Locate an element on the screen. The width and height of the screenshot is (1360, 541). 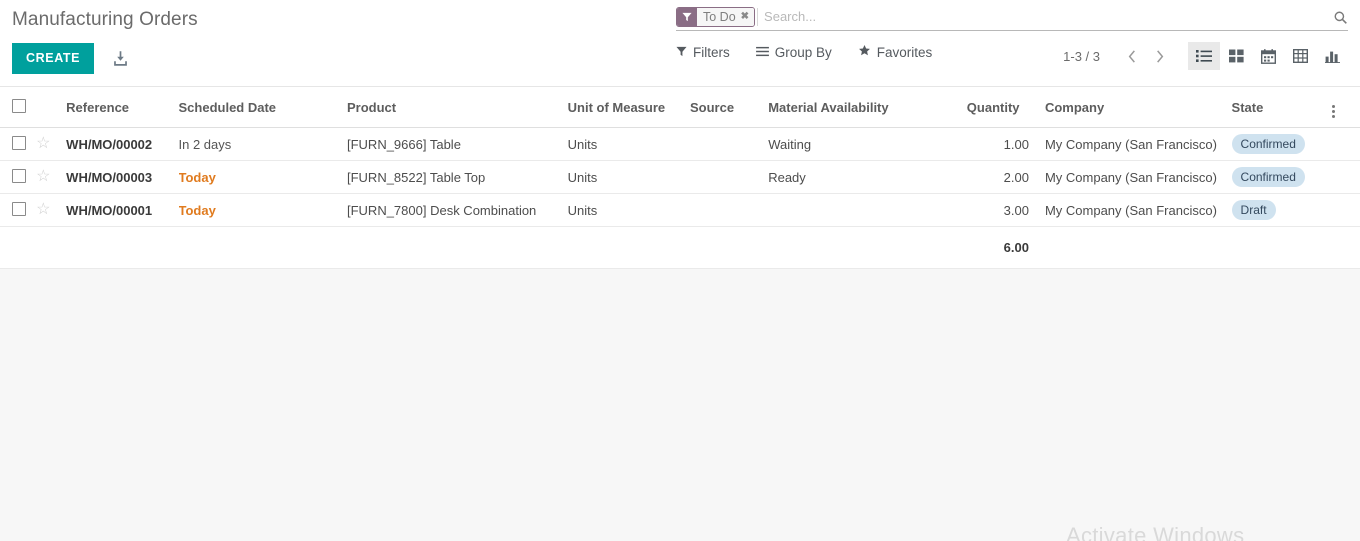
footer-spacer-material is located at coordinates (867, 247).